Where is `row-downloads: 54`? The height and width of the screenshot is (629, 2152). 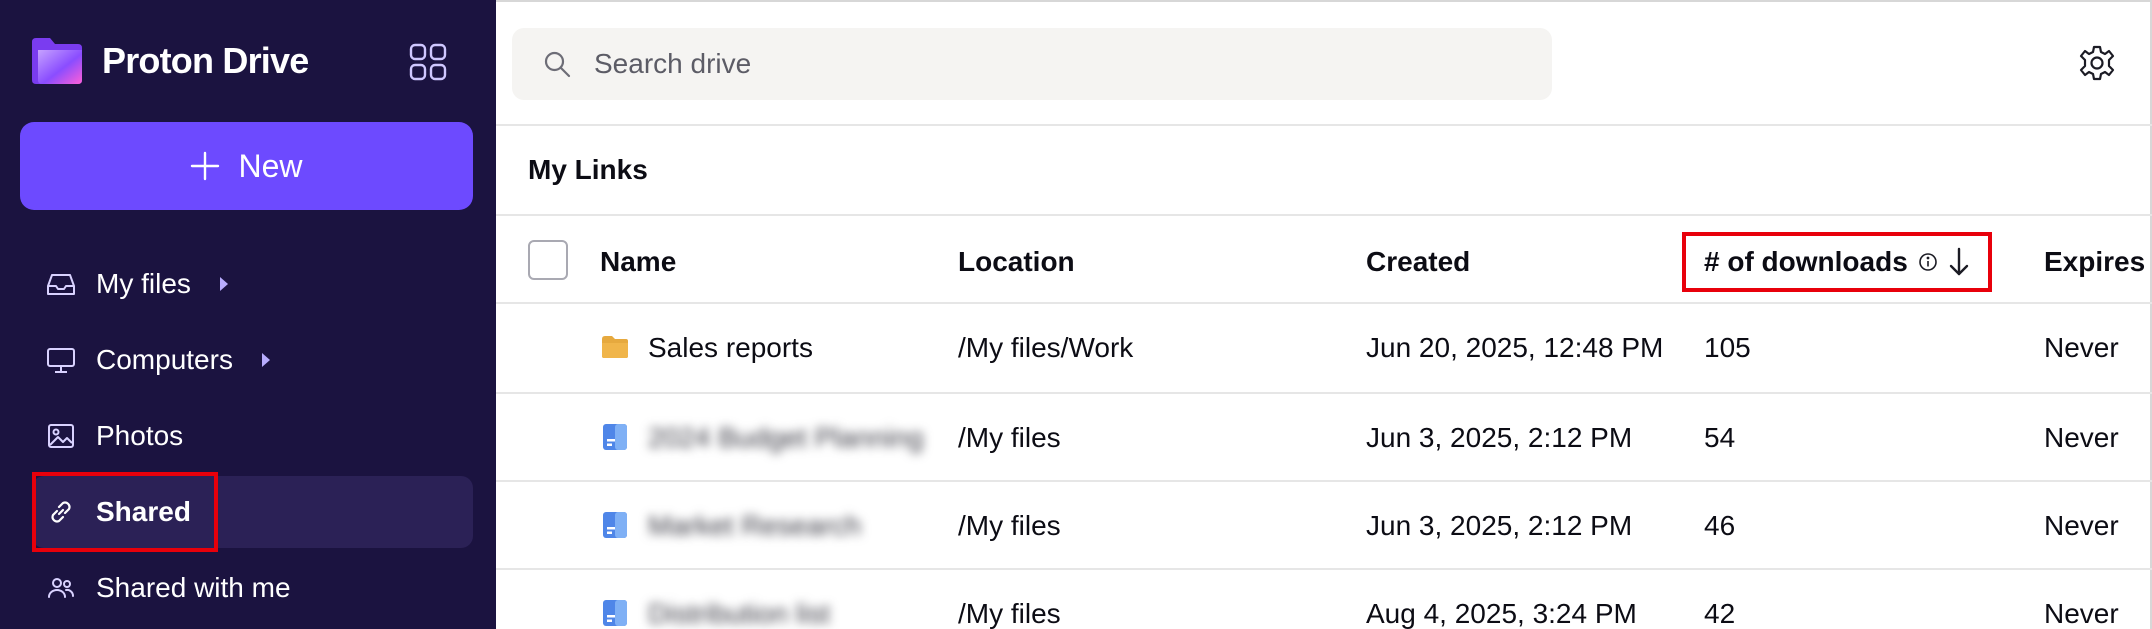 row-downloads: 54 is located at coordinates (1720, 437).